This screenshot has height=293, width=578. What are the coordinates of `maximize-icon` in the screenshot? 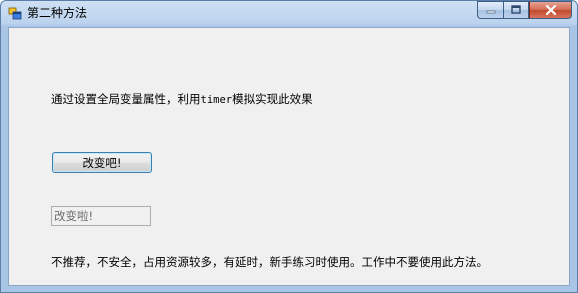 It's located at (516, 9).